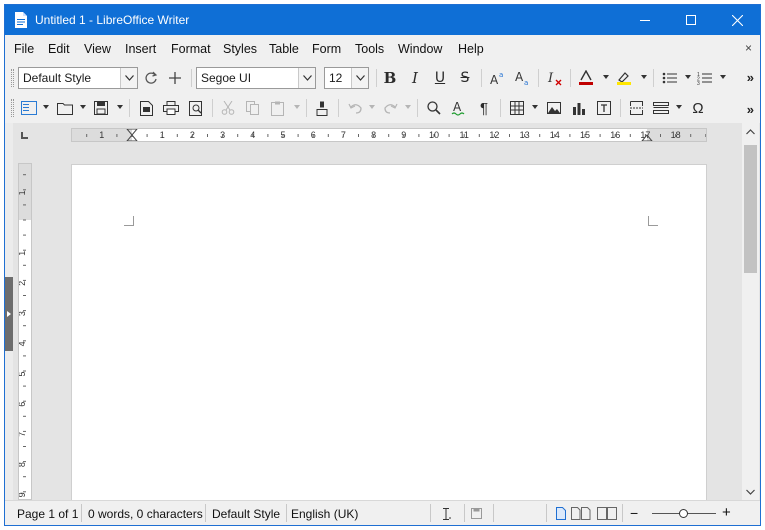 The height and width of the screenshot is (530, 765). I want to click on menu-help: Help, so click(471, 49).